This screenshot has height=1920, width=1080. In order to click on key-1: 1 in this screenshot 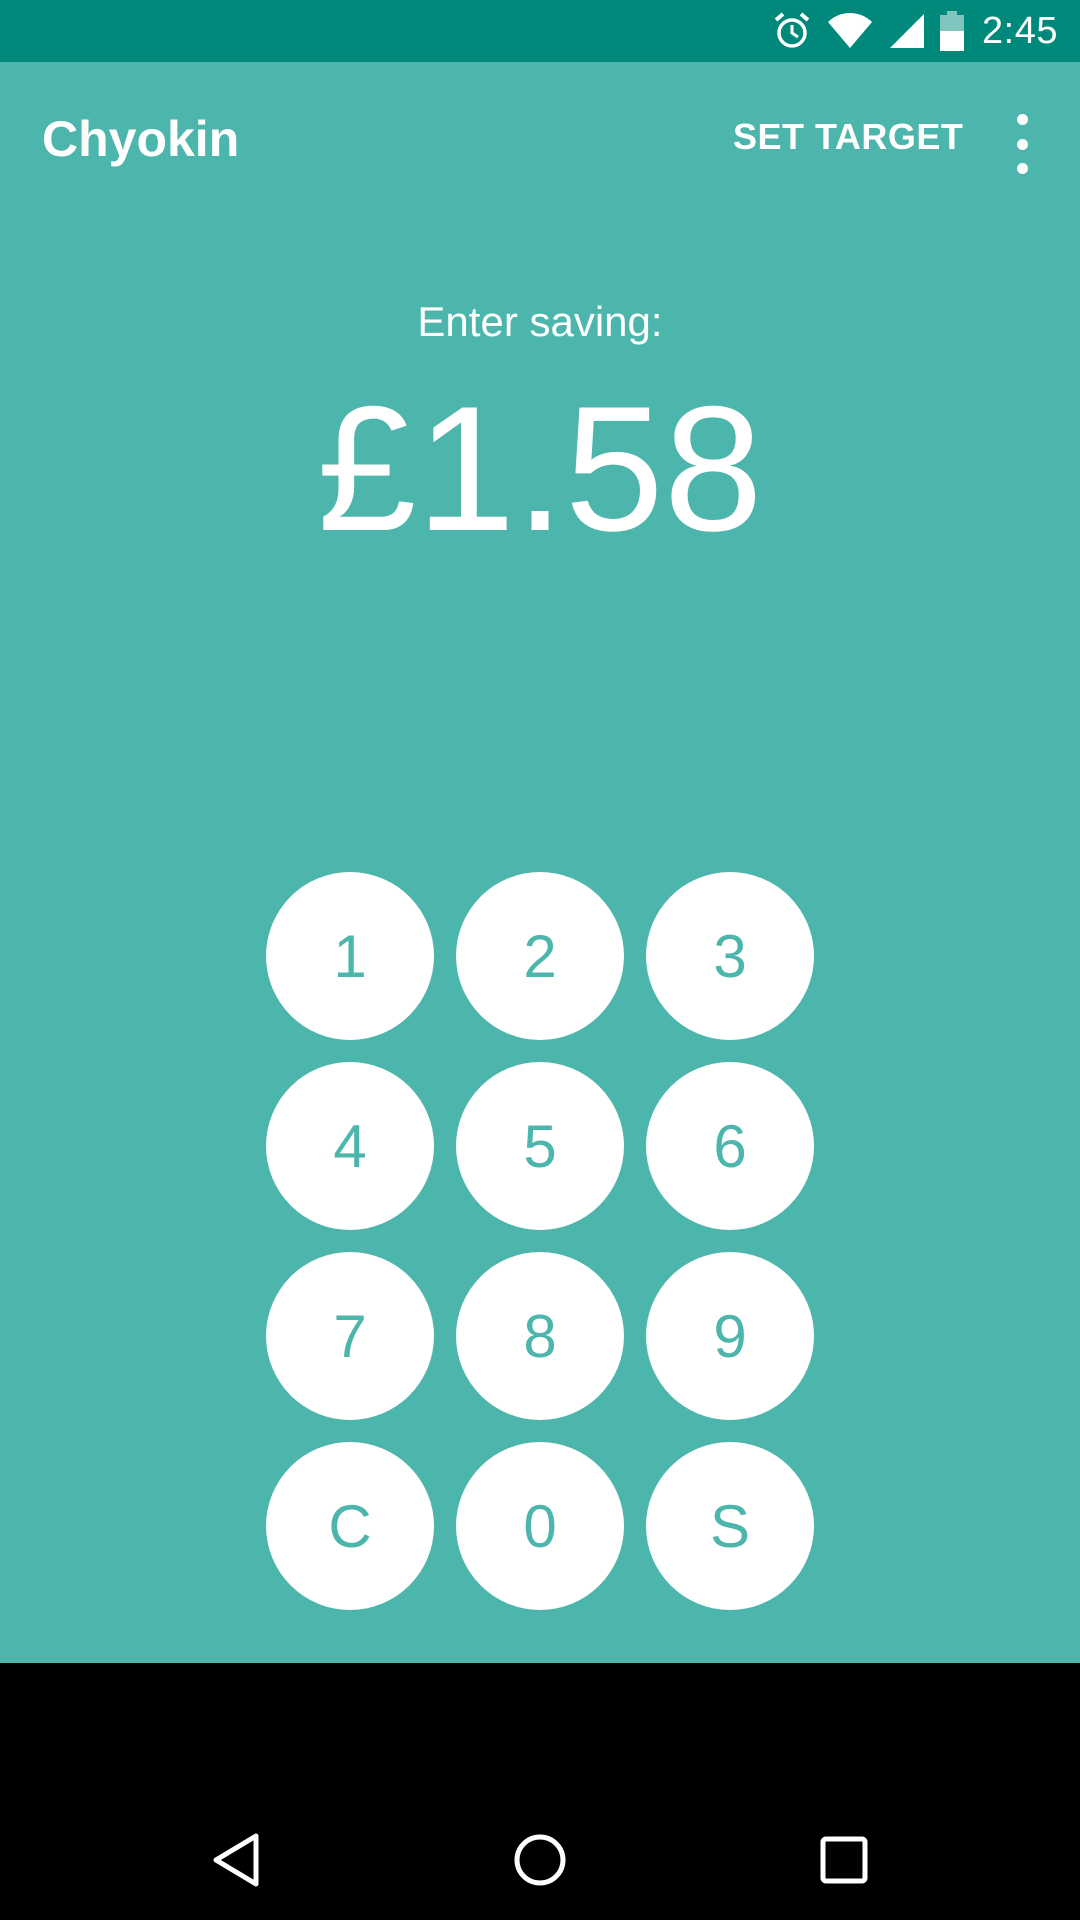, I will do `click(350, 956)`.